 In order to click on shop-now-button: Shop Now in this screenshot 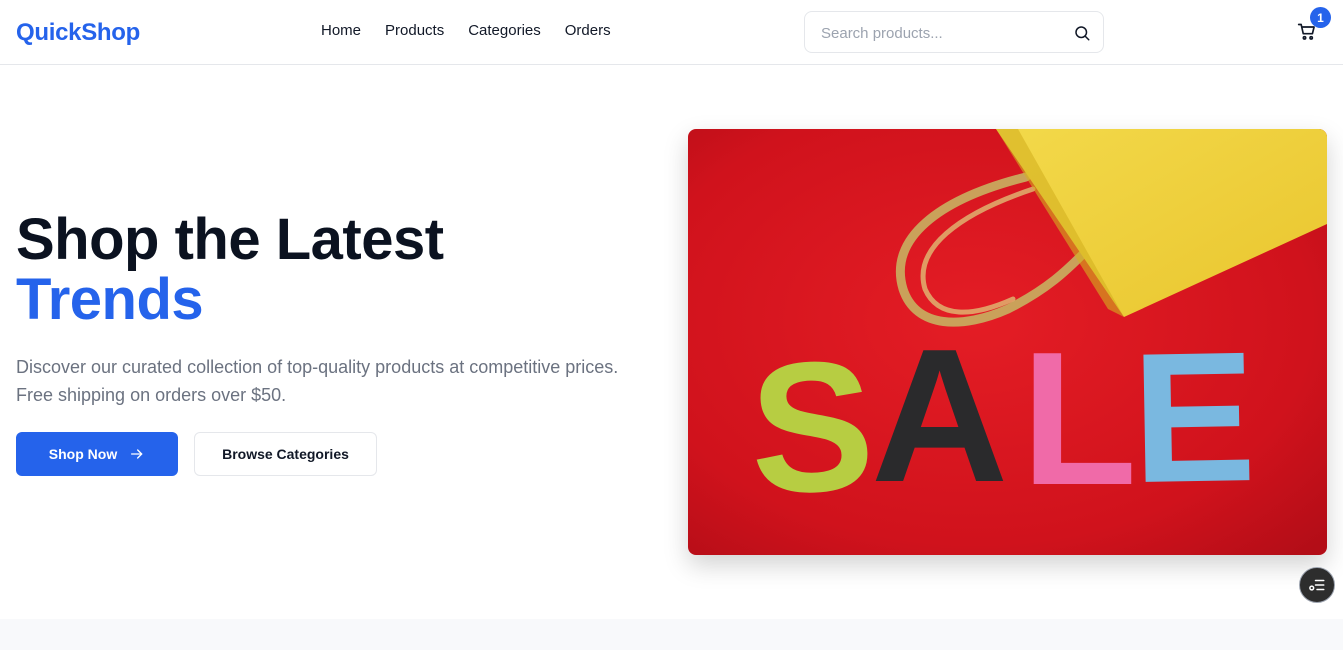, I will do `click(97, 454)`.